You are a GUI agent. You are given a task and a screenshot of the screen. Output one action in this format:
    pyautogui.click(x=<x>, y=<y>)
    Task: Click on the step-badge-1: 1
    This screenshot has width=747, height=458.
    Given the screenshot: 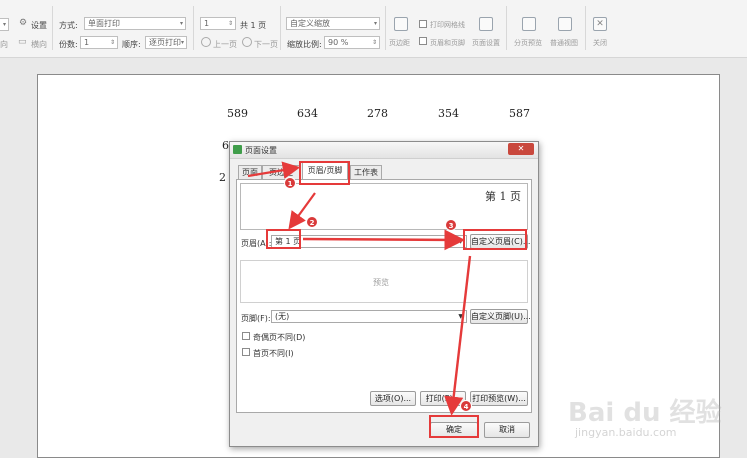 What is the action you would take?
    pyautogui.click(x=290, y=183)
    